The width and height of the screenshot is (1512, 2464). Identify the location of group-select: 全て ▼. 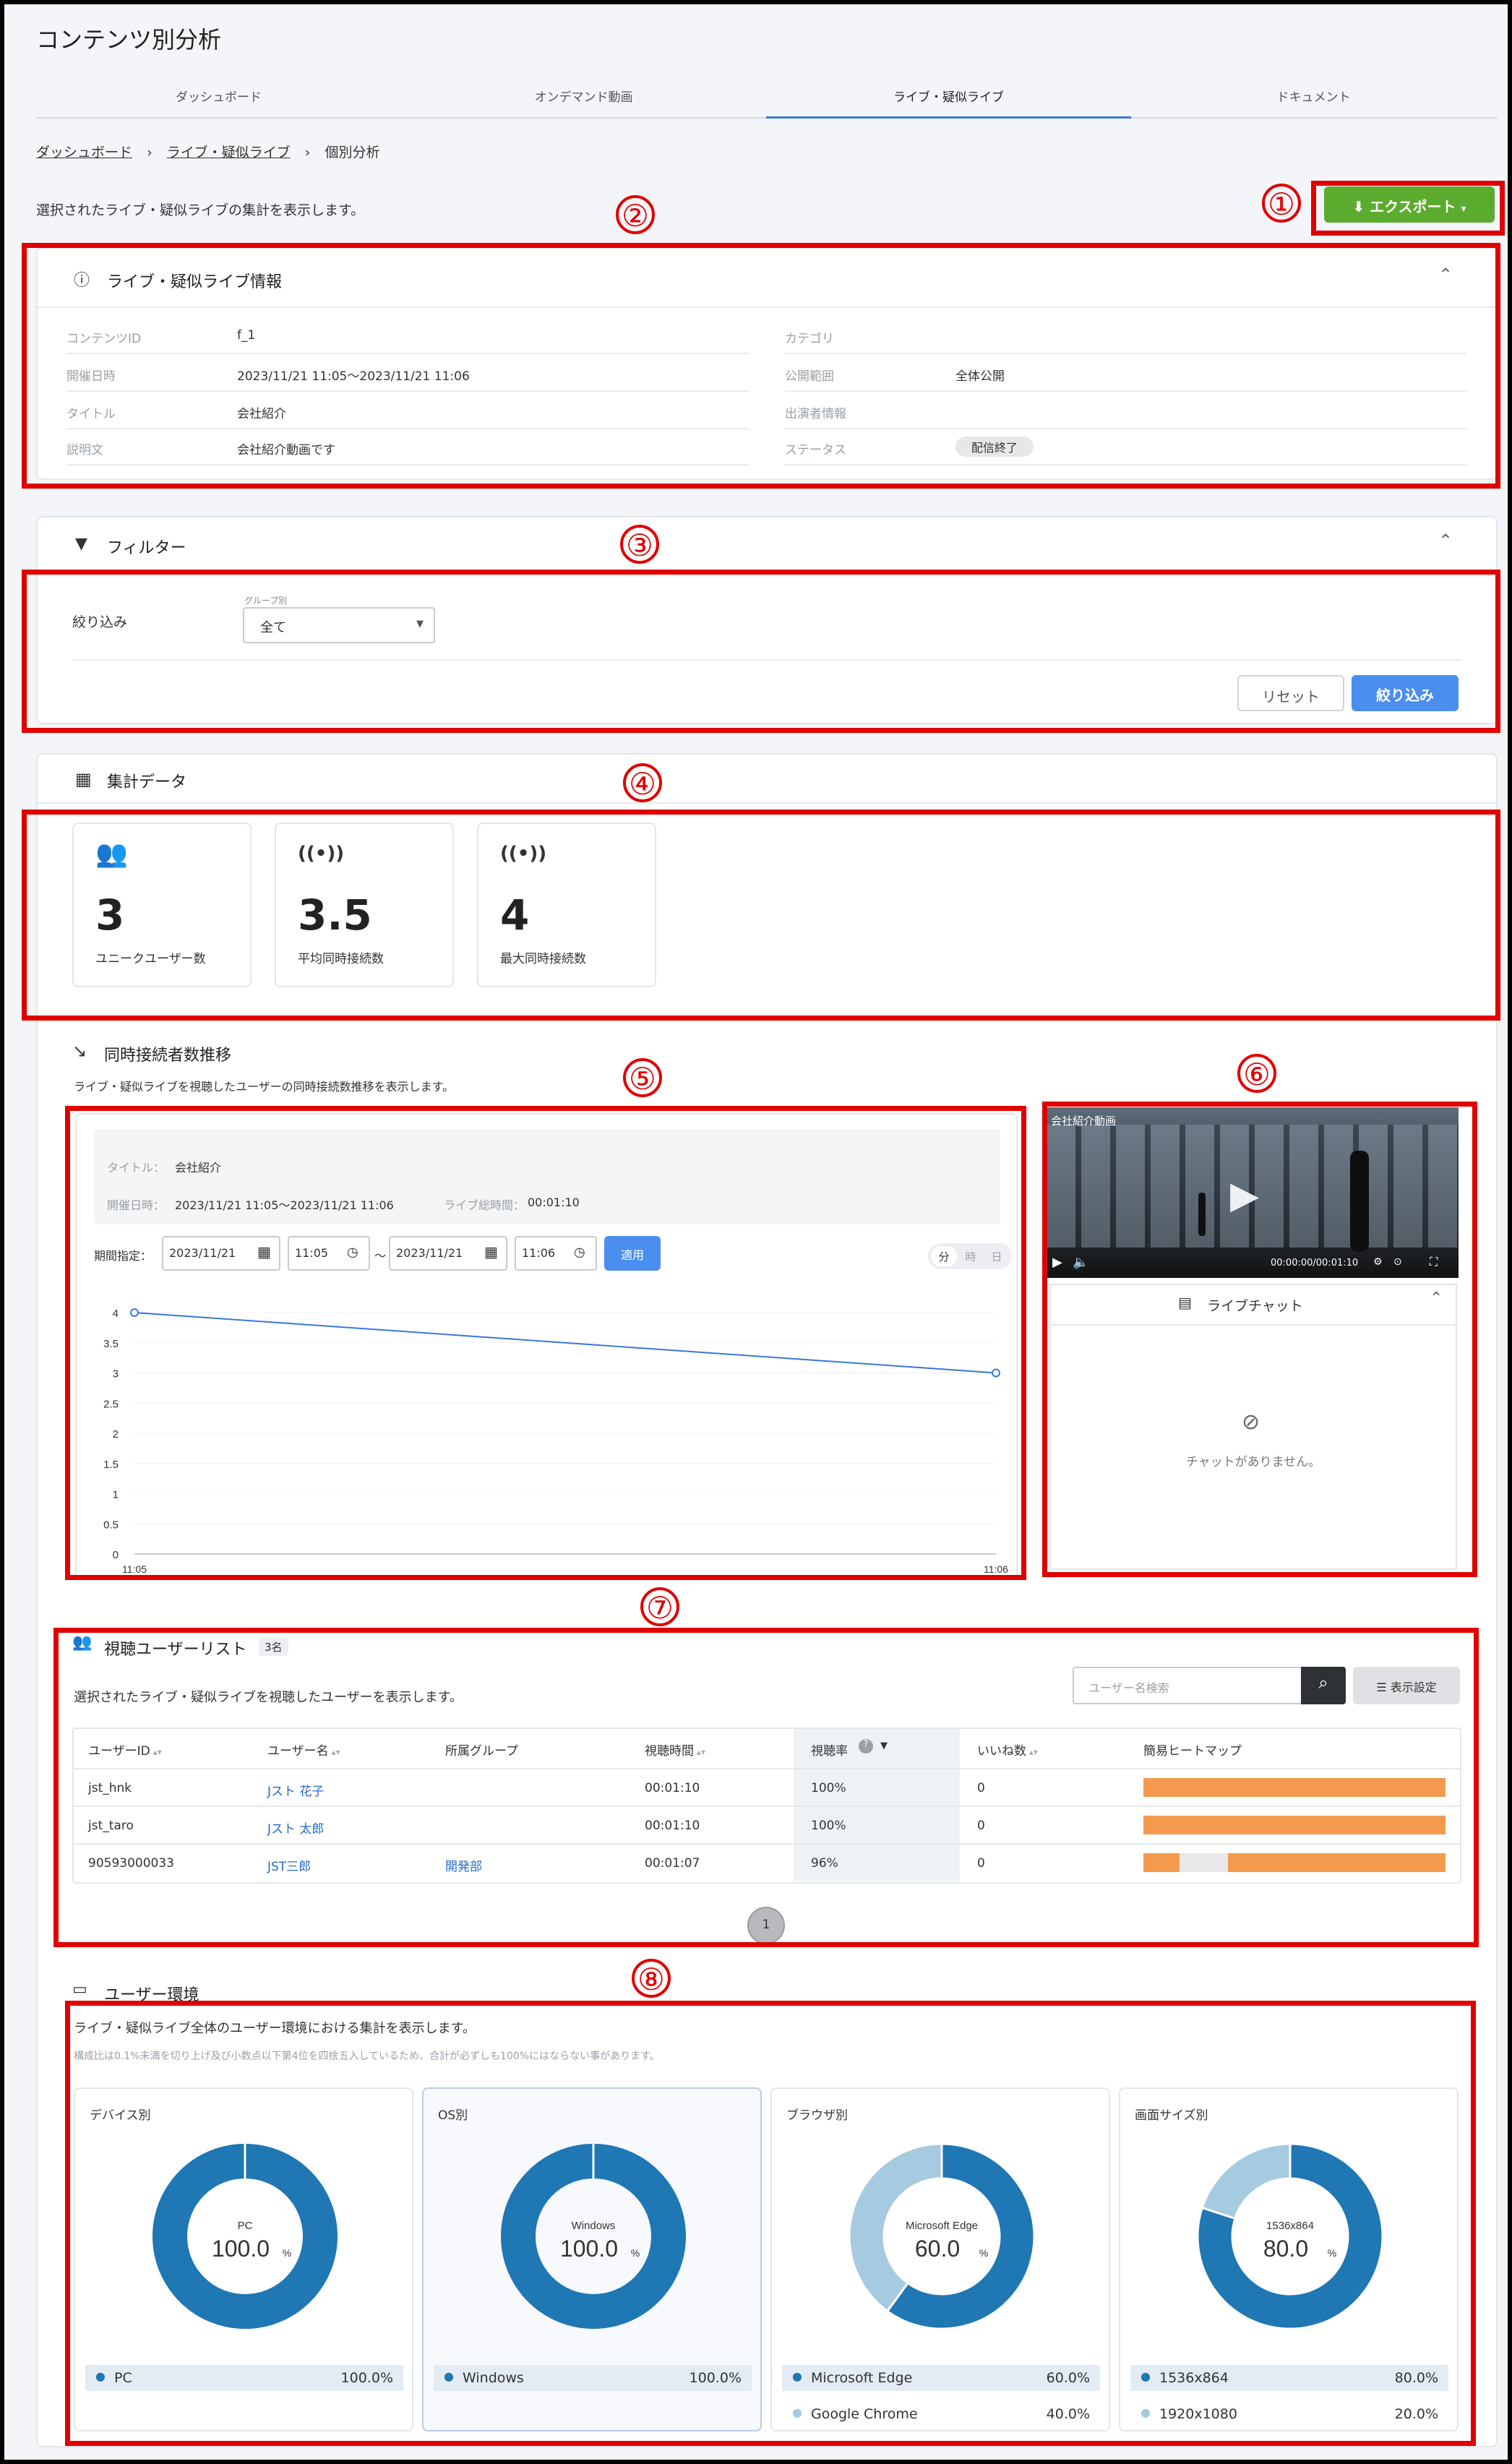
(339, 625).